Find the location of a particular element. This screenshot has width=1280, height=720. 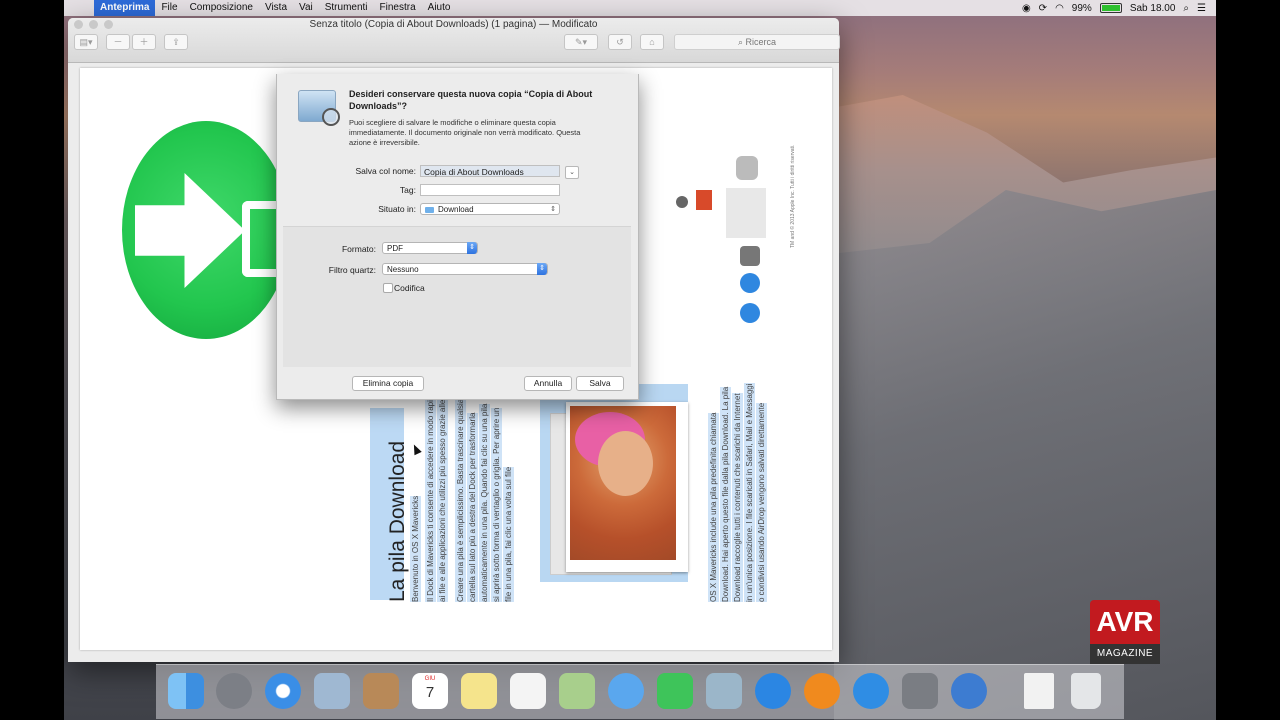

quartz-filter-value: Nessuno is located at coordinates (403, 269).